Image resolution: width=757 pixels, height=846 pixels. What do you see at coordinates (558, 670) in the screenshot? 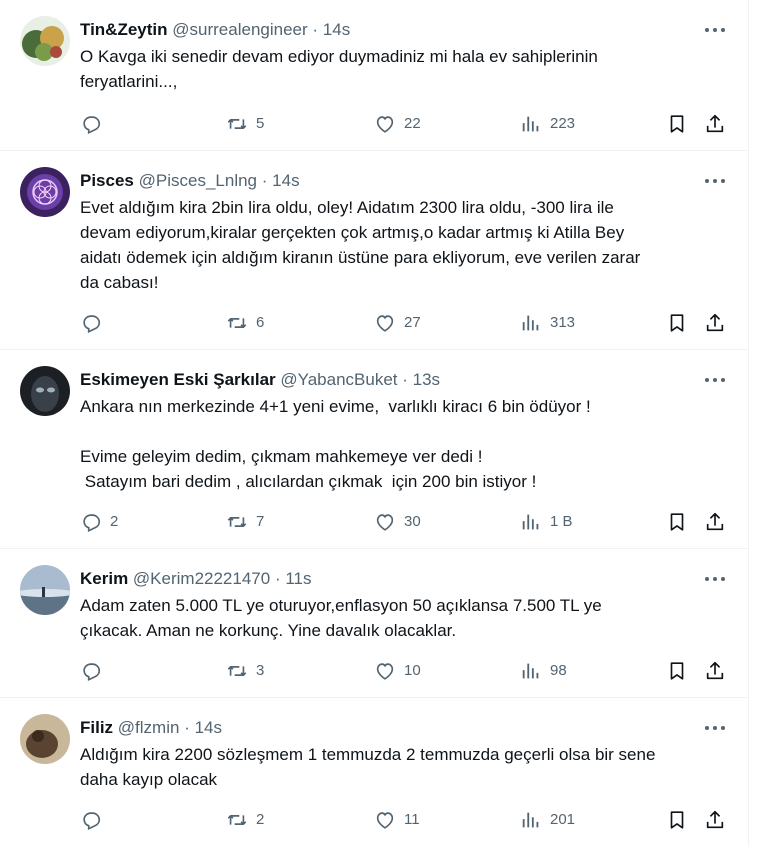
I see `views-count: 98` at bounding box center [558, 670].